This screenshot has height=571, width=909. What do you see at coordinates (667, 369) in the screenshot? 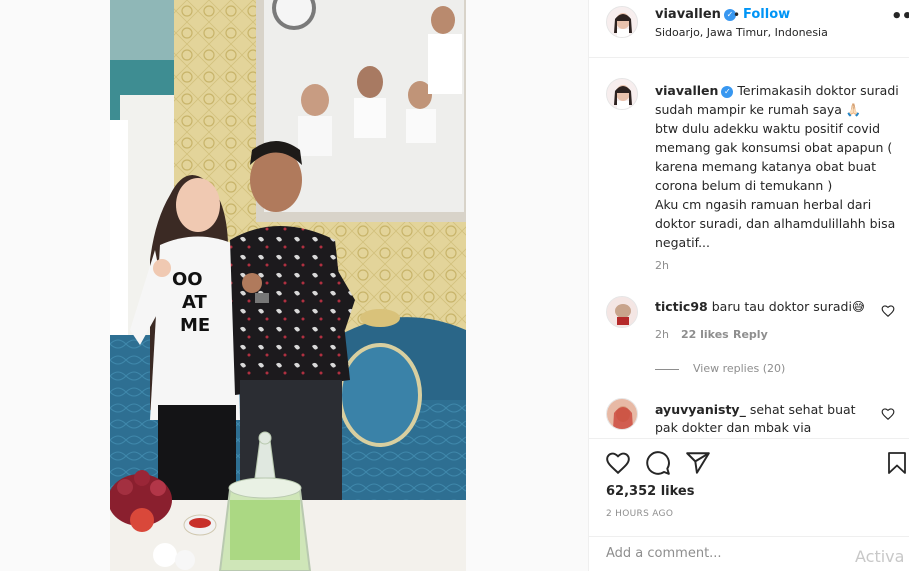
I see `replies-divider` at bounding box center [667, 369].